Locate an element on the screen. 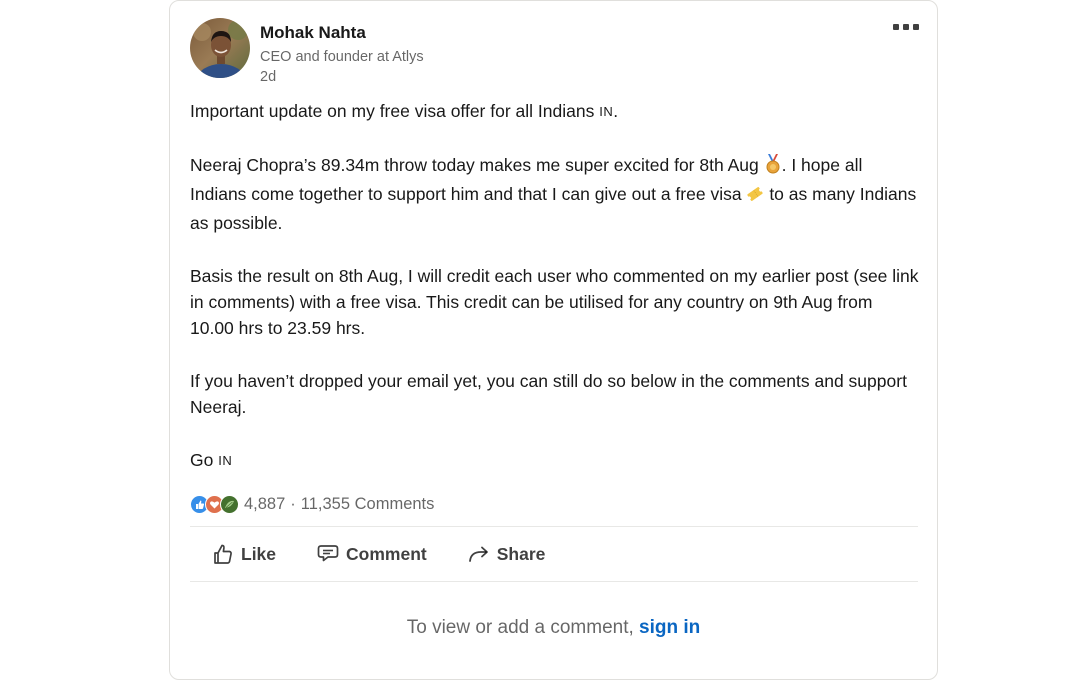 This screenshot has width=1083, height=680. signin-prompt: To view or add a comment, sign in is located at coordinates (553, 628).